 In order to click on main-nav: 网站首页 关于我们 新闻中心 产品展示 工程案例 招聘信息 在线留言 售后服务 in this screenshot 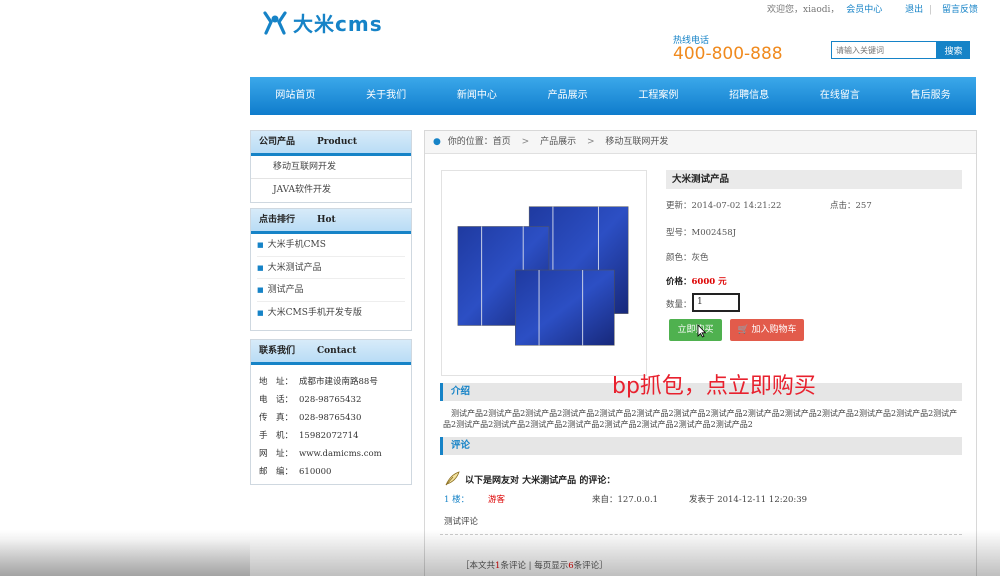, I will do `click(613, 96)`.